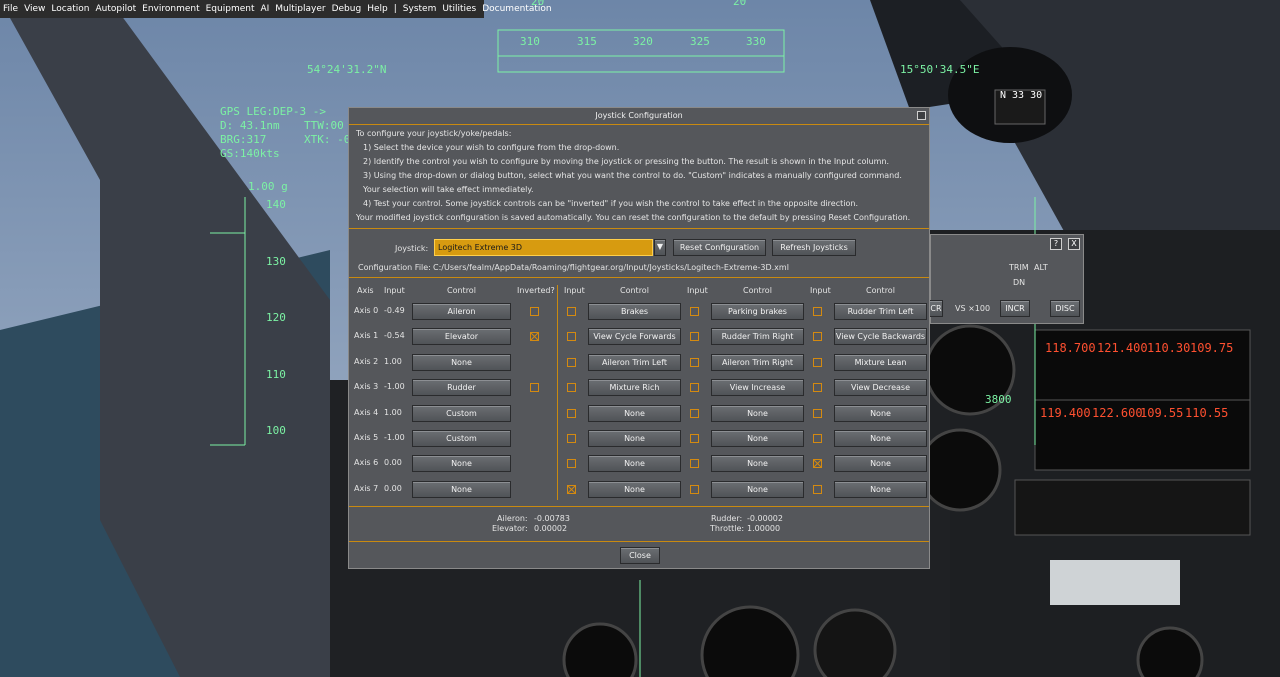  Describe the element at coordinates (116, 9) in the screenshot. I see `menu-autopilot: Autopilot` at that location.